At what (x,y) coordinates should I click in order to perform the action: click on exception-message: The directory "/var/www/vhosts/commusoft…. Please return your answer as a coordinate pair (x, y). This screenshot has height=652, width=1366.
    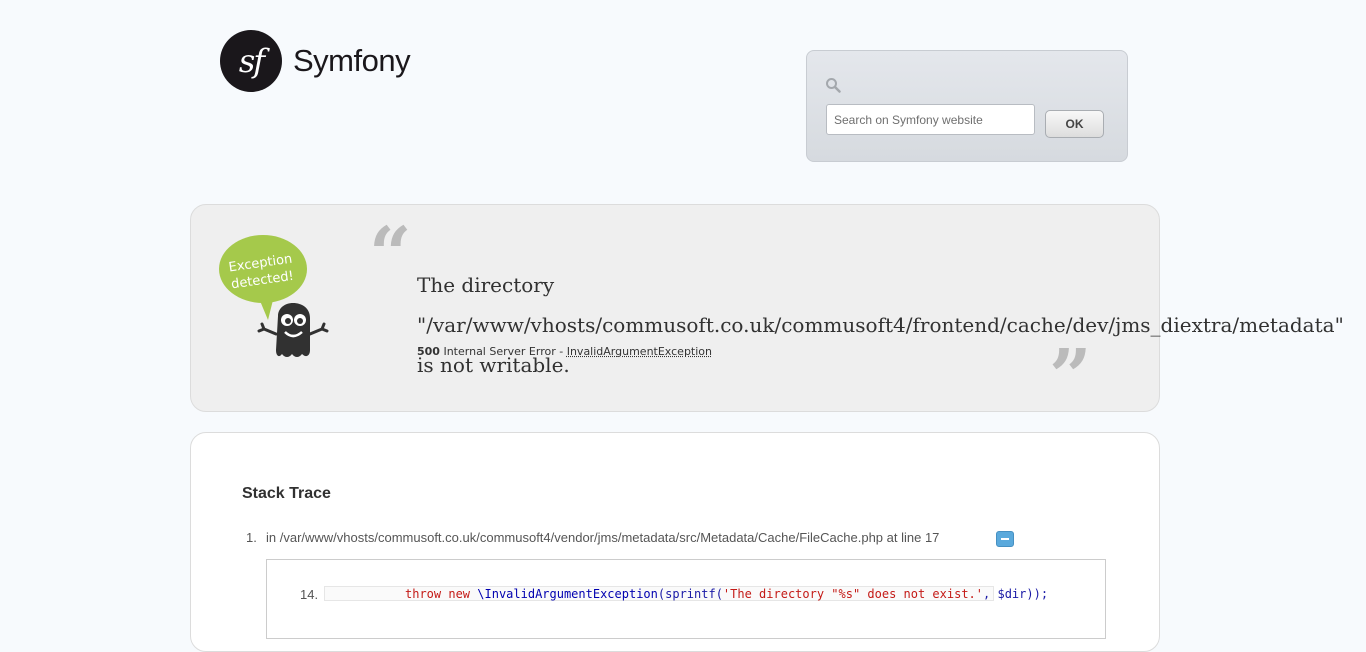
    Looking at the image, I should click on (762, 325).